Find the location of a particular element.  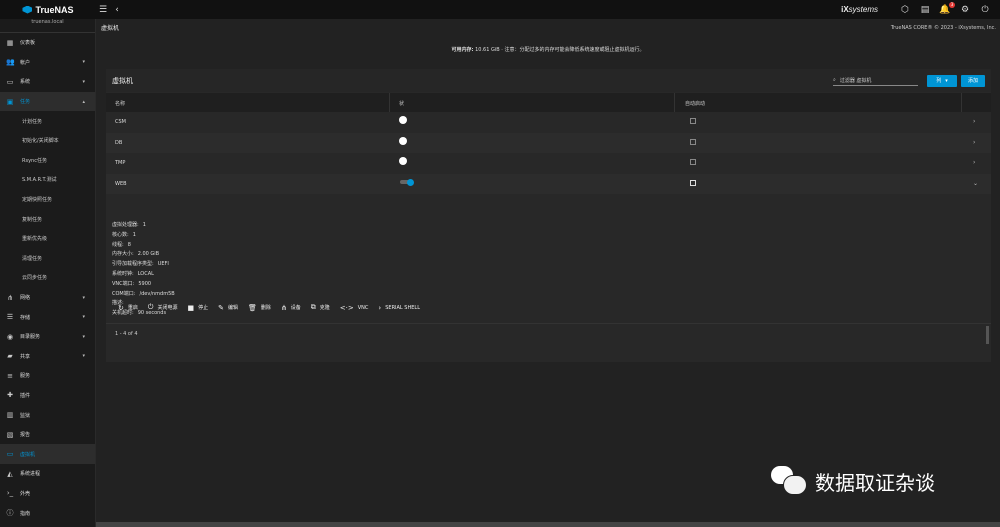

sidebar-item-5: 初始化/关闭脚本 is located at coordinates (47, 141).